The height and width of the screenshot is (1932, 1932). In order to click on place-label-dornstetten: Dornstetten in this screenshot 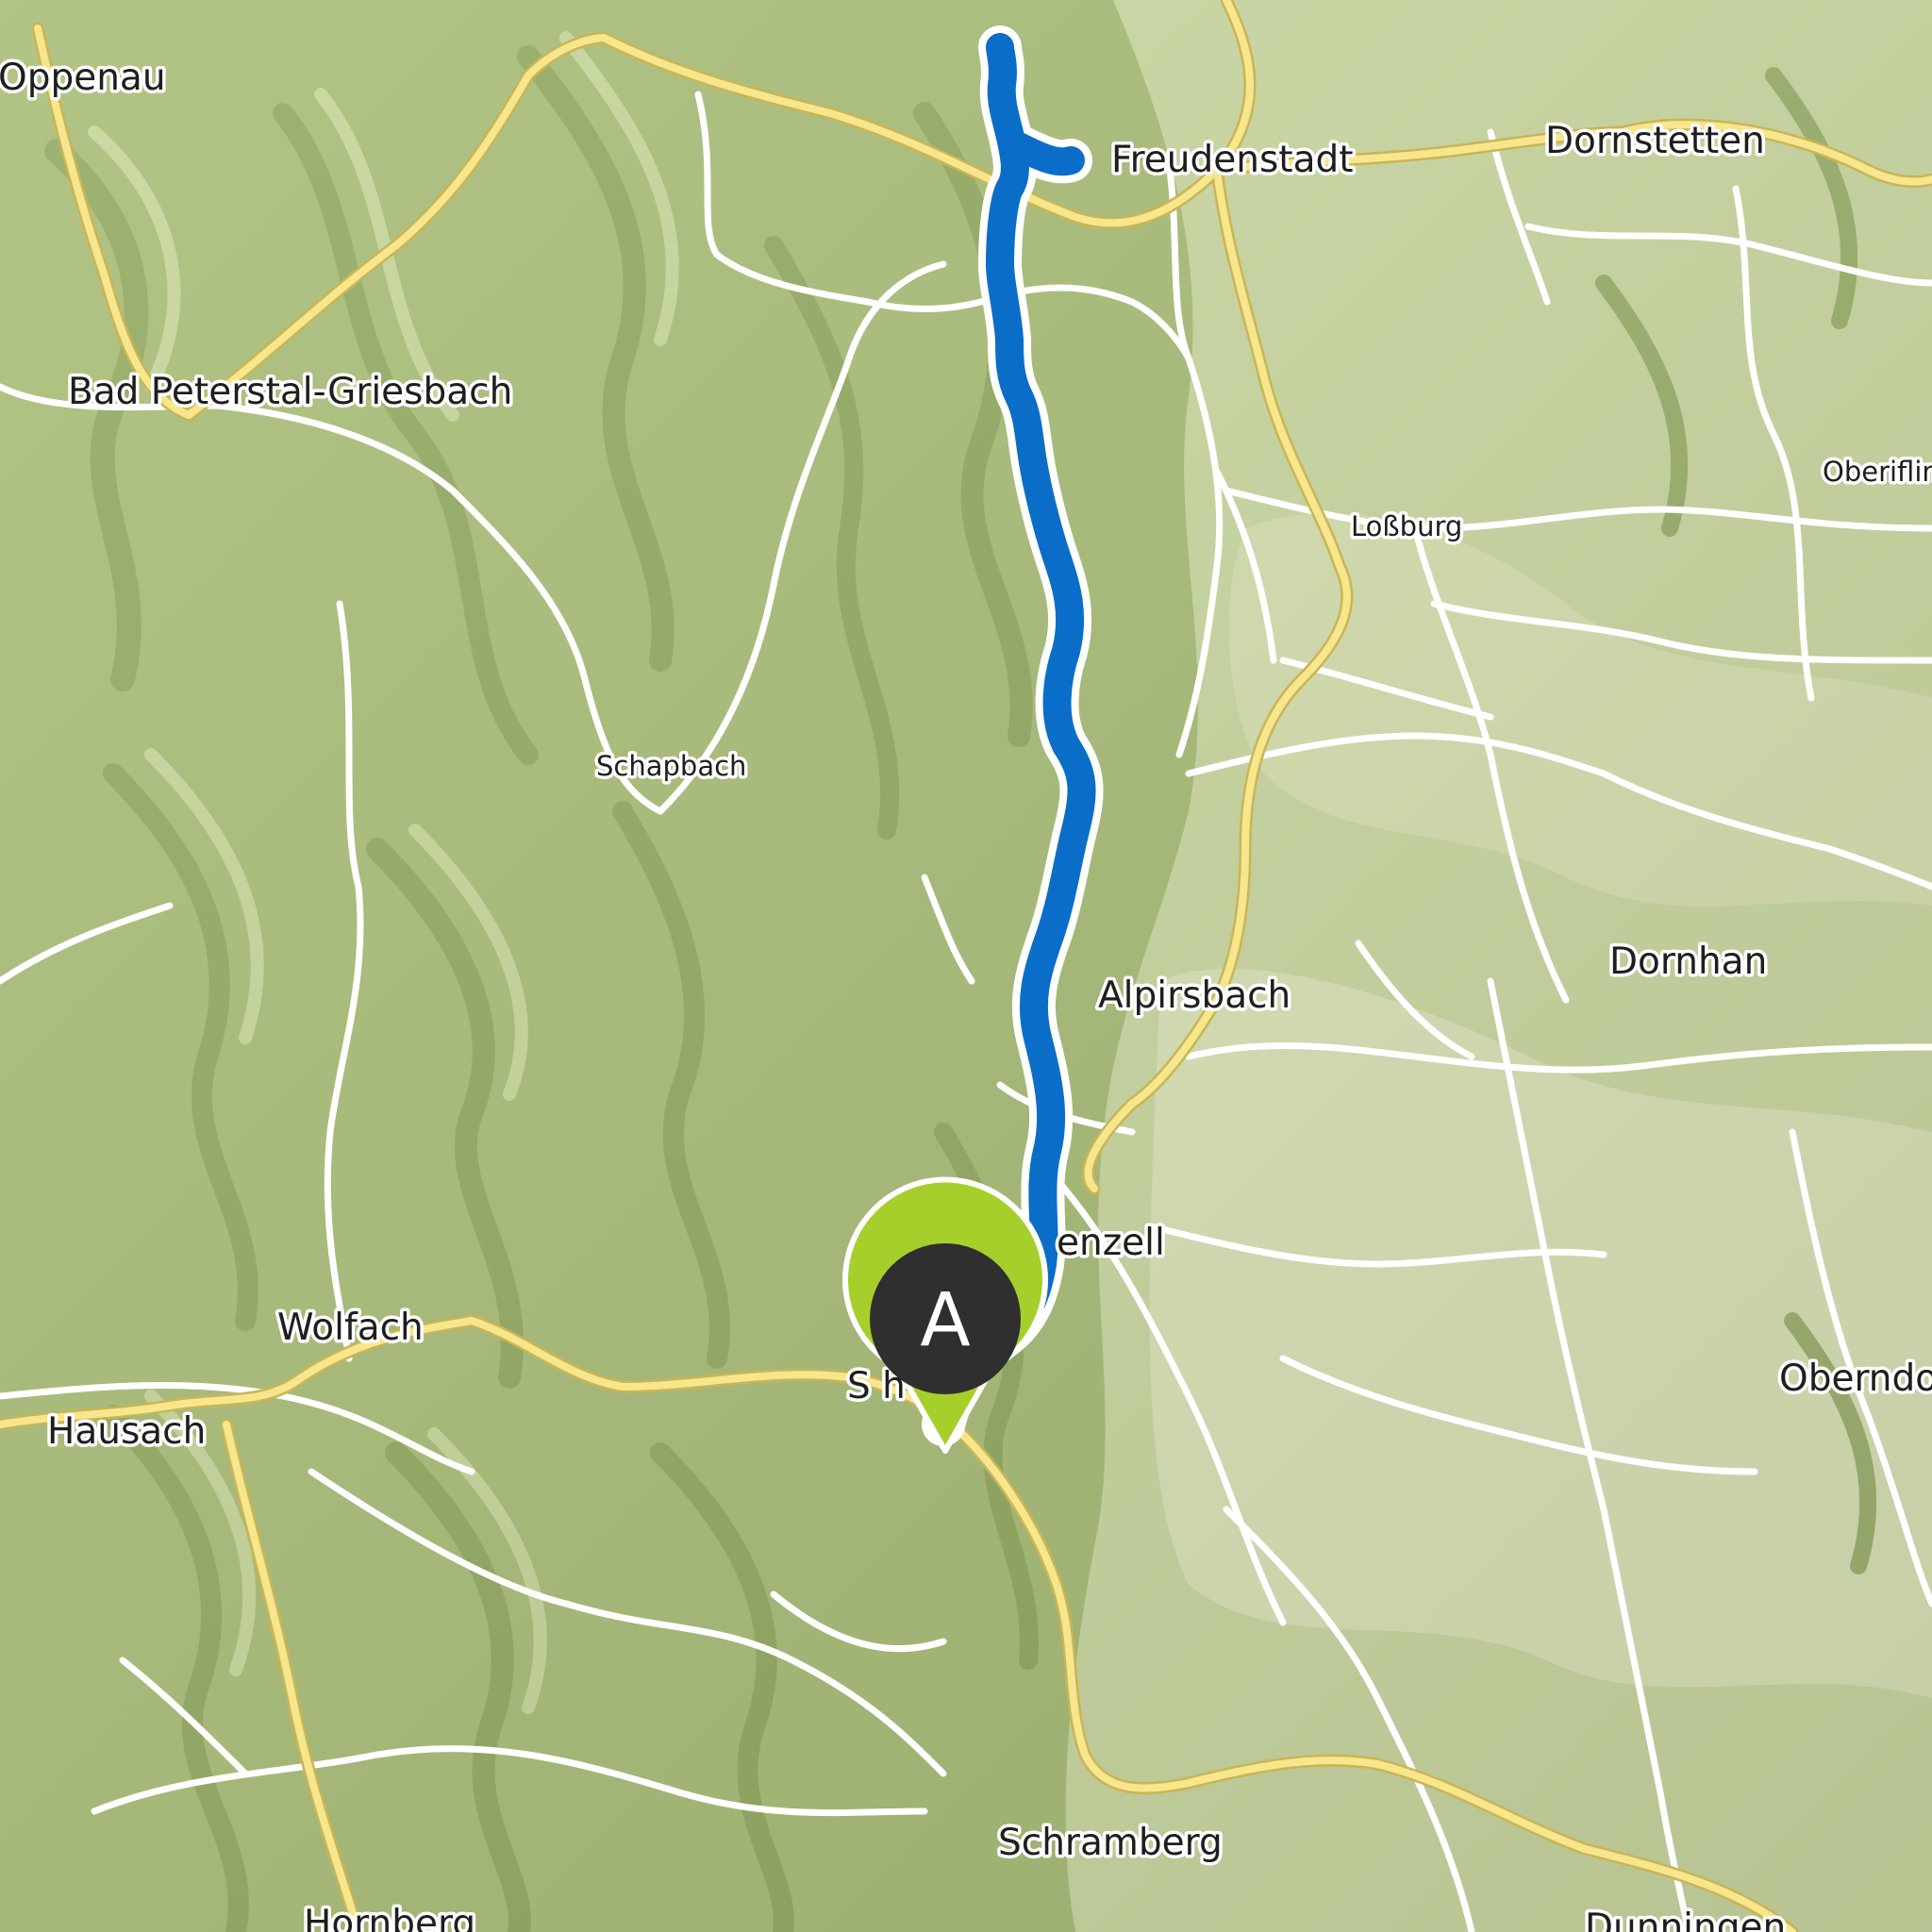, I will do `click(1655, 141)`.